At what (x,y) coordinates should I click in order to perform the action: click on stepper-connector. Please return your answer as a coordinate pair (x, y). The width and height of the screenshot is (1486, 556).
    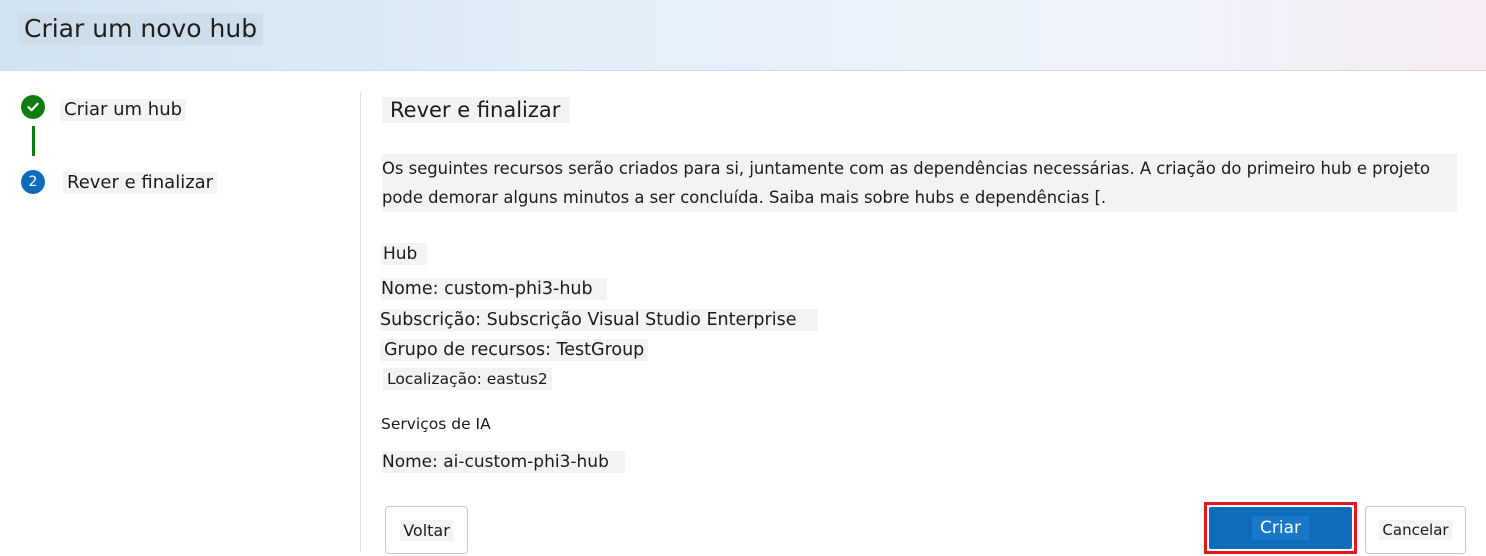
    Looking at the image, I should click on (33, 141).